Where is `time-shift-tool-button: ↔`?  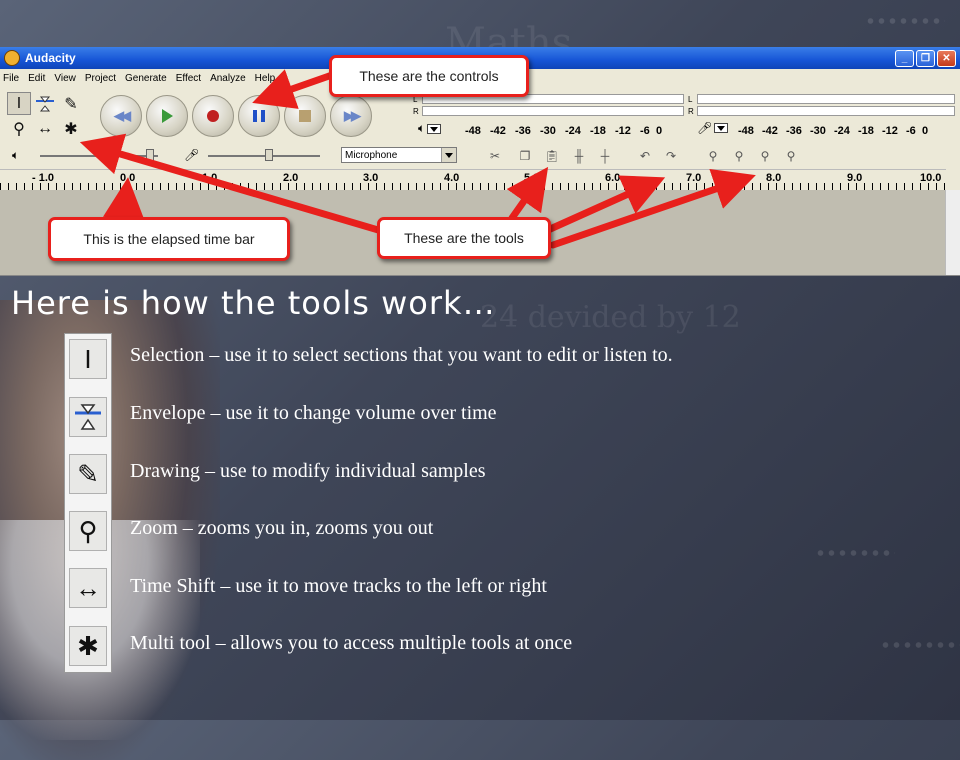 time-shift-tool-button: ↔ is located at coordinates (45, 128).